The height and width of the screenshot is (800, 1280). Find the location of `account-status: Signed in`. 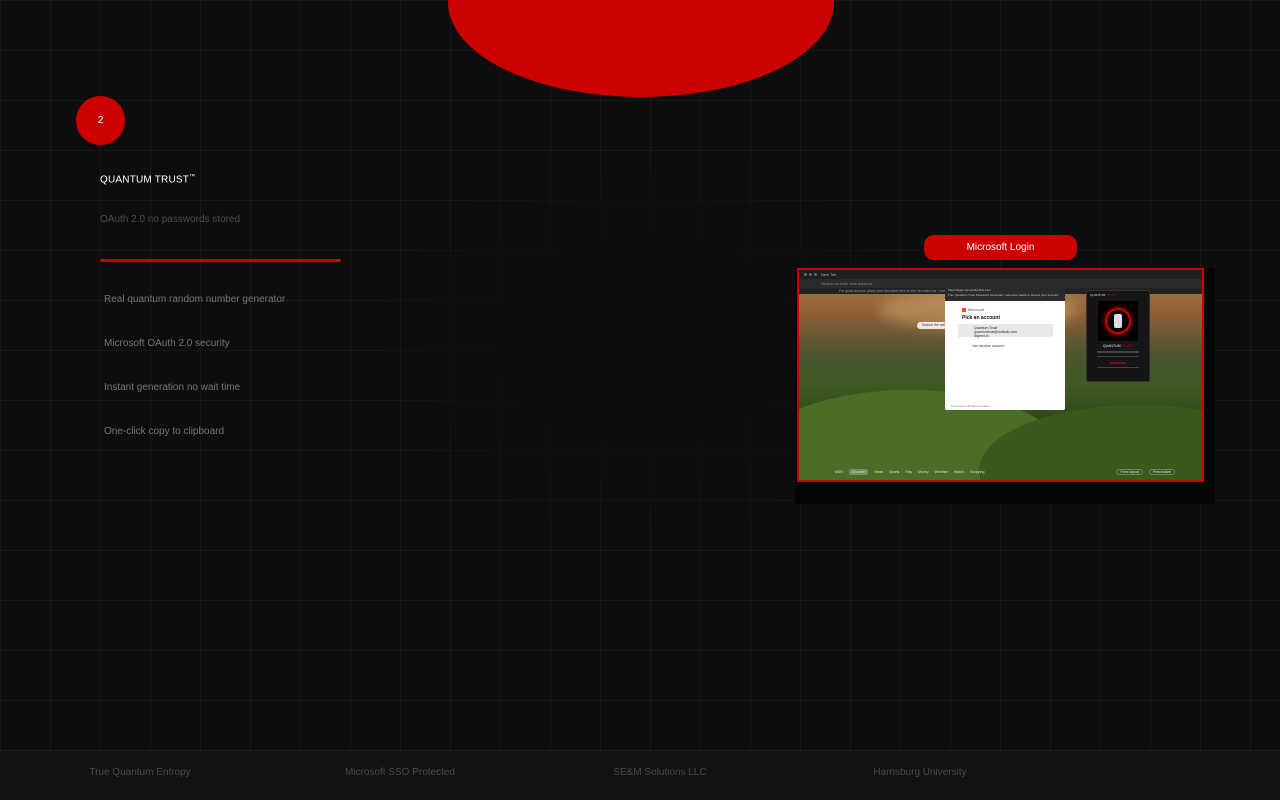

account-status: Signed in is located at coordinates (981, 336).